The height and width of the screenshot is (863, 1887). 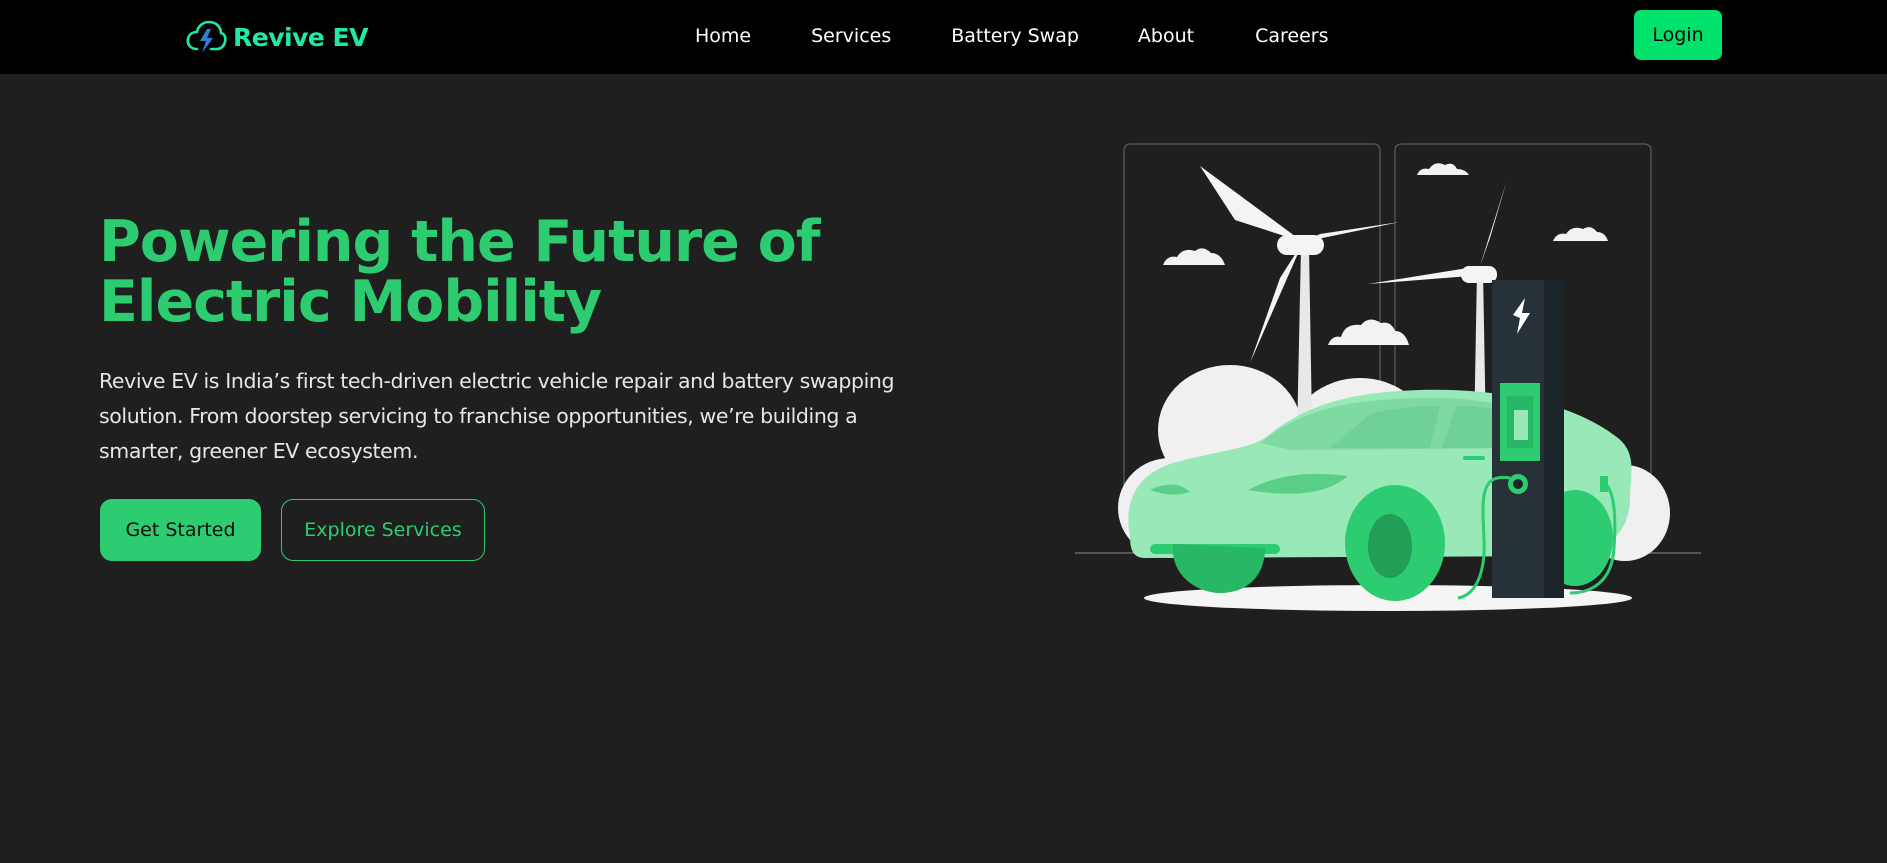 I want to click on nav-link-home: Home, so click(x=723, y=36).